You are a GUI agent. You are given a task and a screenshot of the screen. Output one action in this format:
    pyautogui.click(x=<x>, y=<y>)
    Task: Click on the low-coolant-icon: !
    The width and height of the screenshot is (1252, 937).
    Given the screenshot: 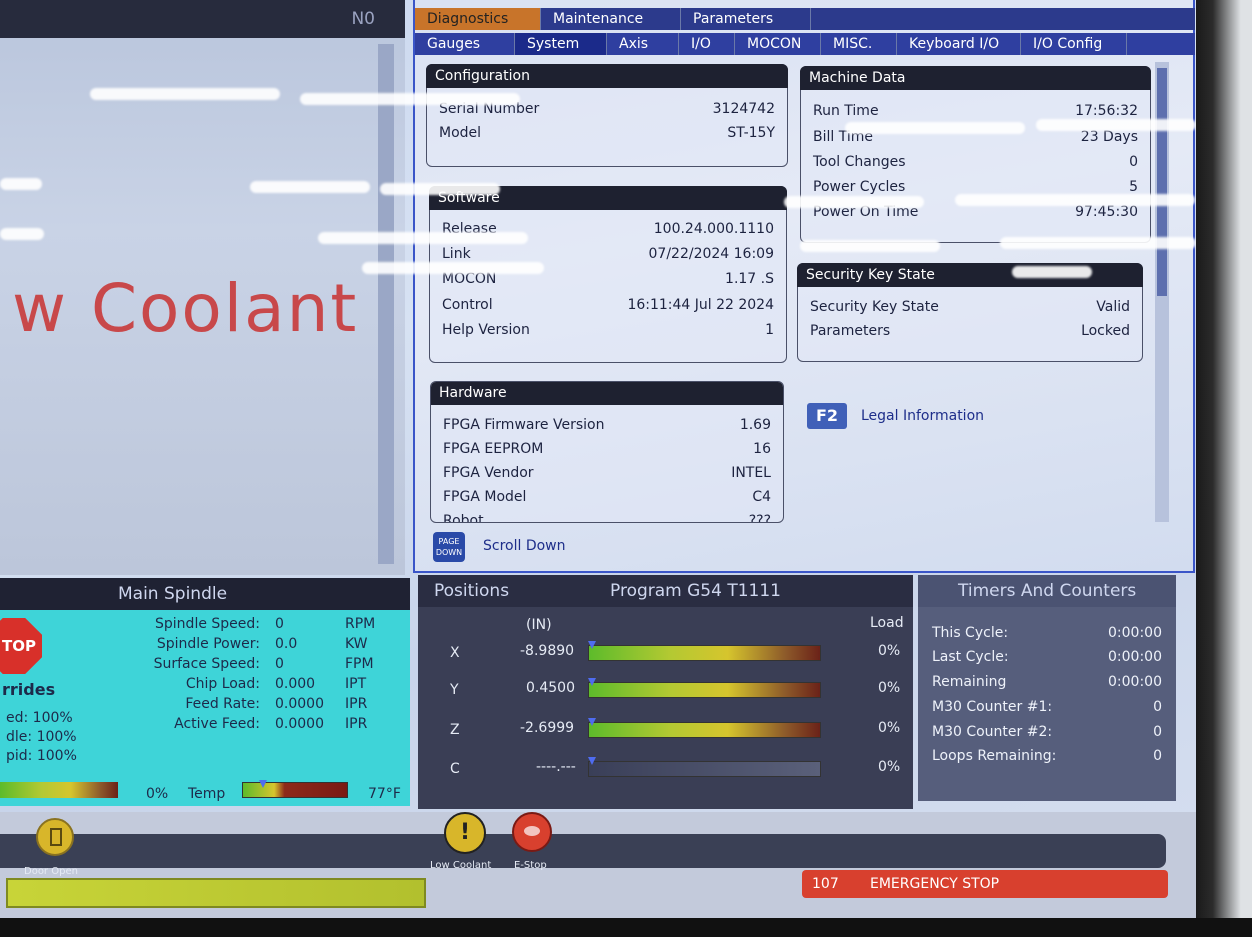 What is the action you would take?
    pyautogui.click(x=465, y=833)
    